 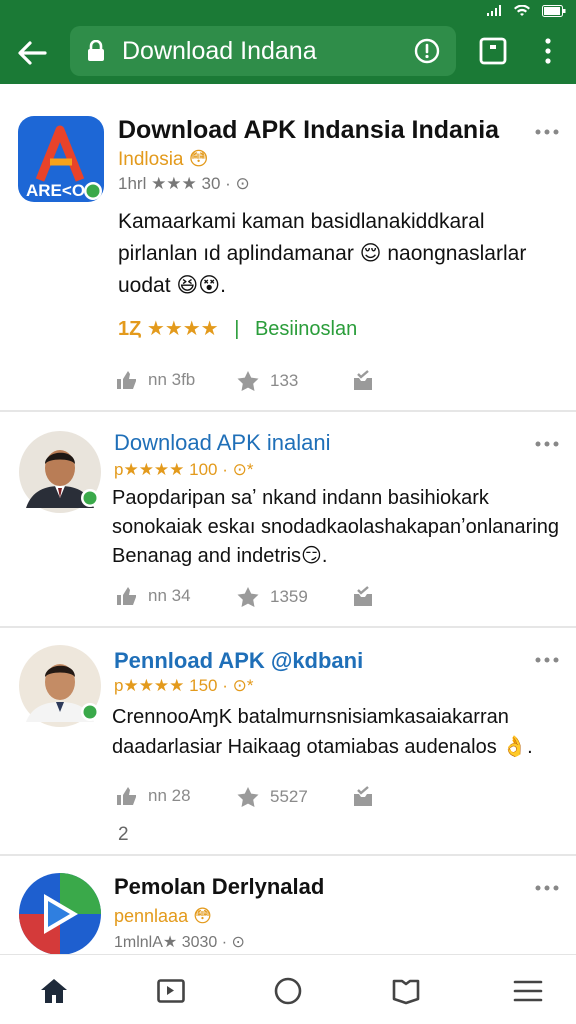 I want to click on star-button: 1359, so click(x=272, y=597).